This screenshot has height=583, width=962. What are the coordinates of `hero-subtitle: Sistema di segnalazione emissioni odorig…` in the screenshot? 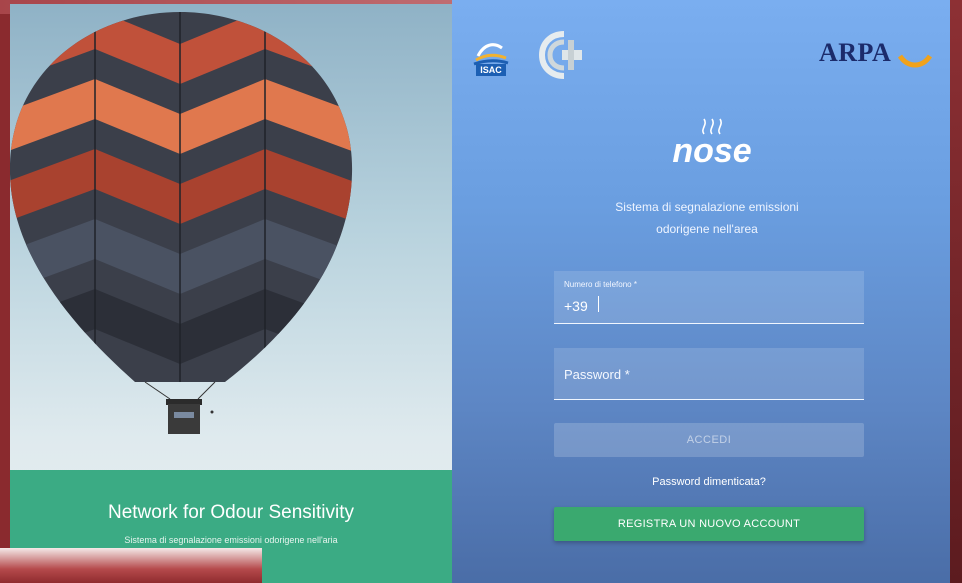 It's located at (231, 540).